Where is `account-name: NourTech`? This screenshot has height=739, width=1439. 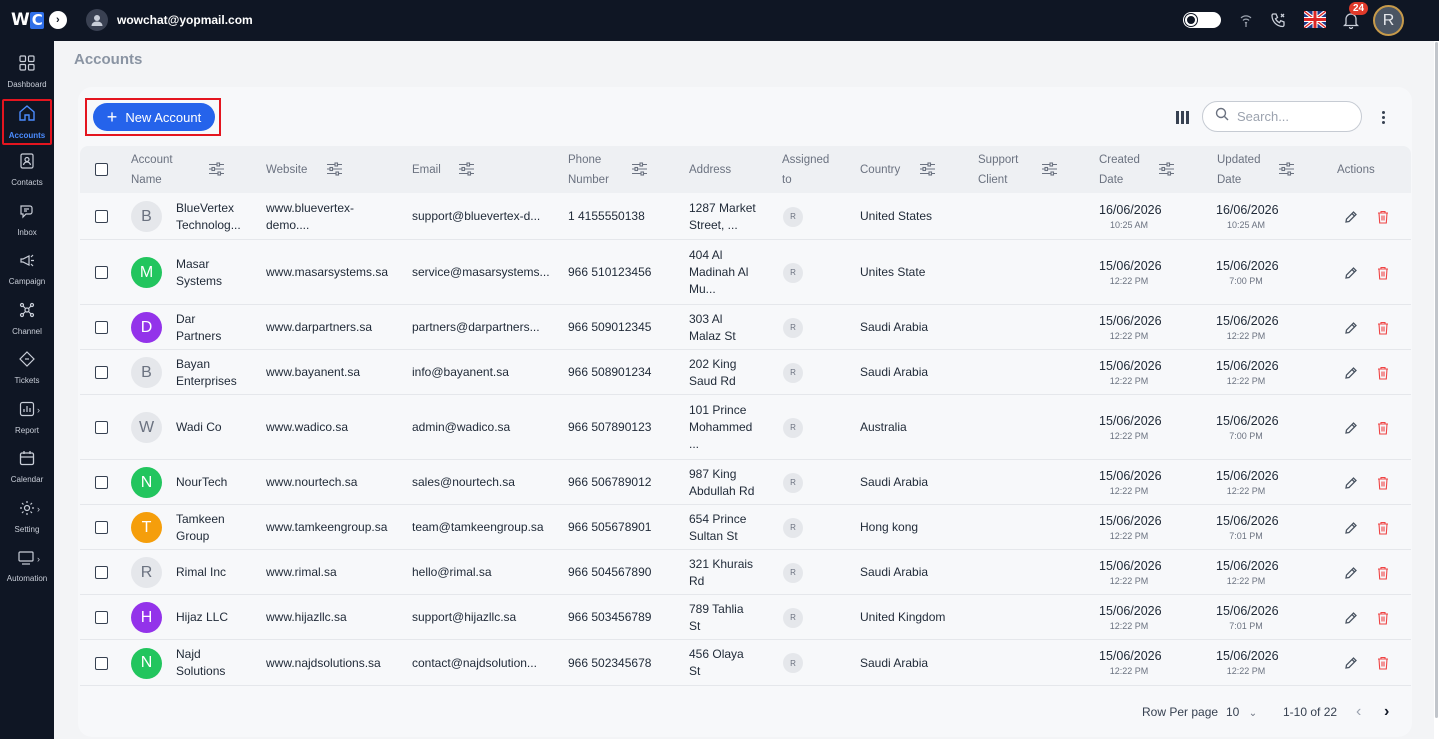
account-name: NourTech is located at coordinates (201, 482).